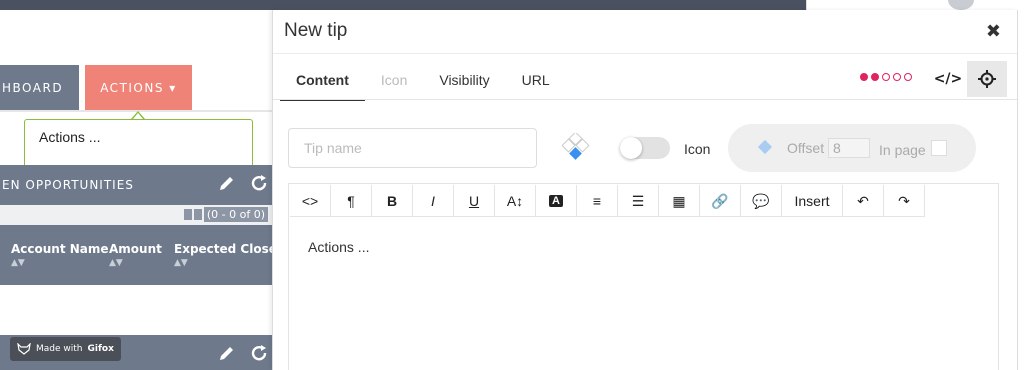 The height and width of the screenshot is (370, 1024). Describe the element at coordinates (464, 81) in the screenshot. I see `tab-visibility: Visibility` at that location.